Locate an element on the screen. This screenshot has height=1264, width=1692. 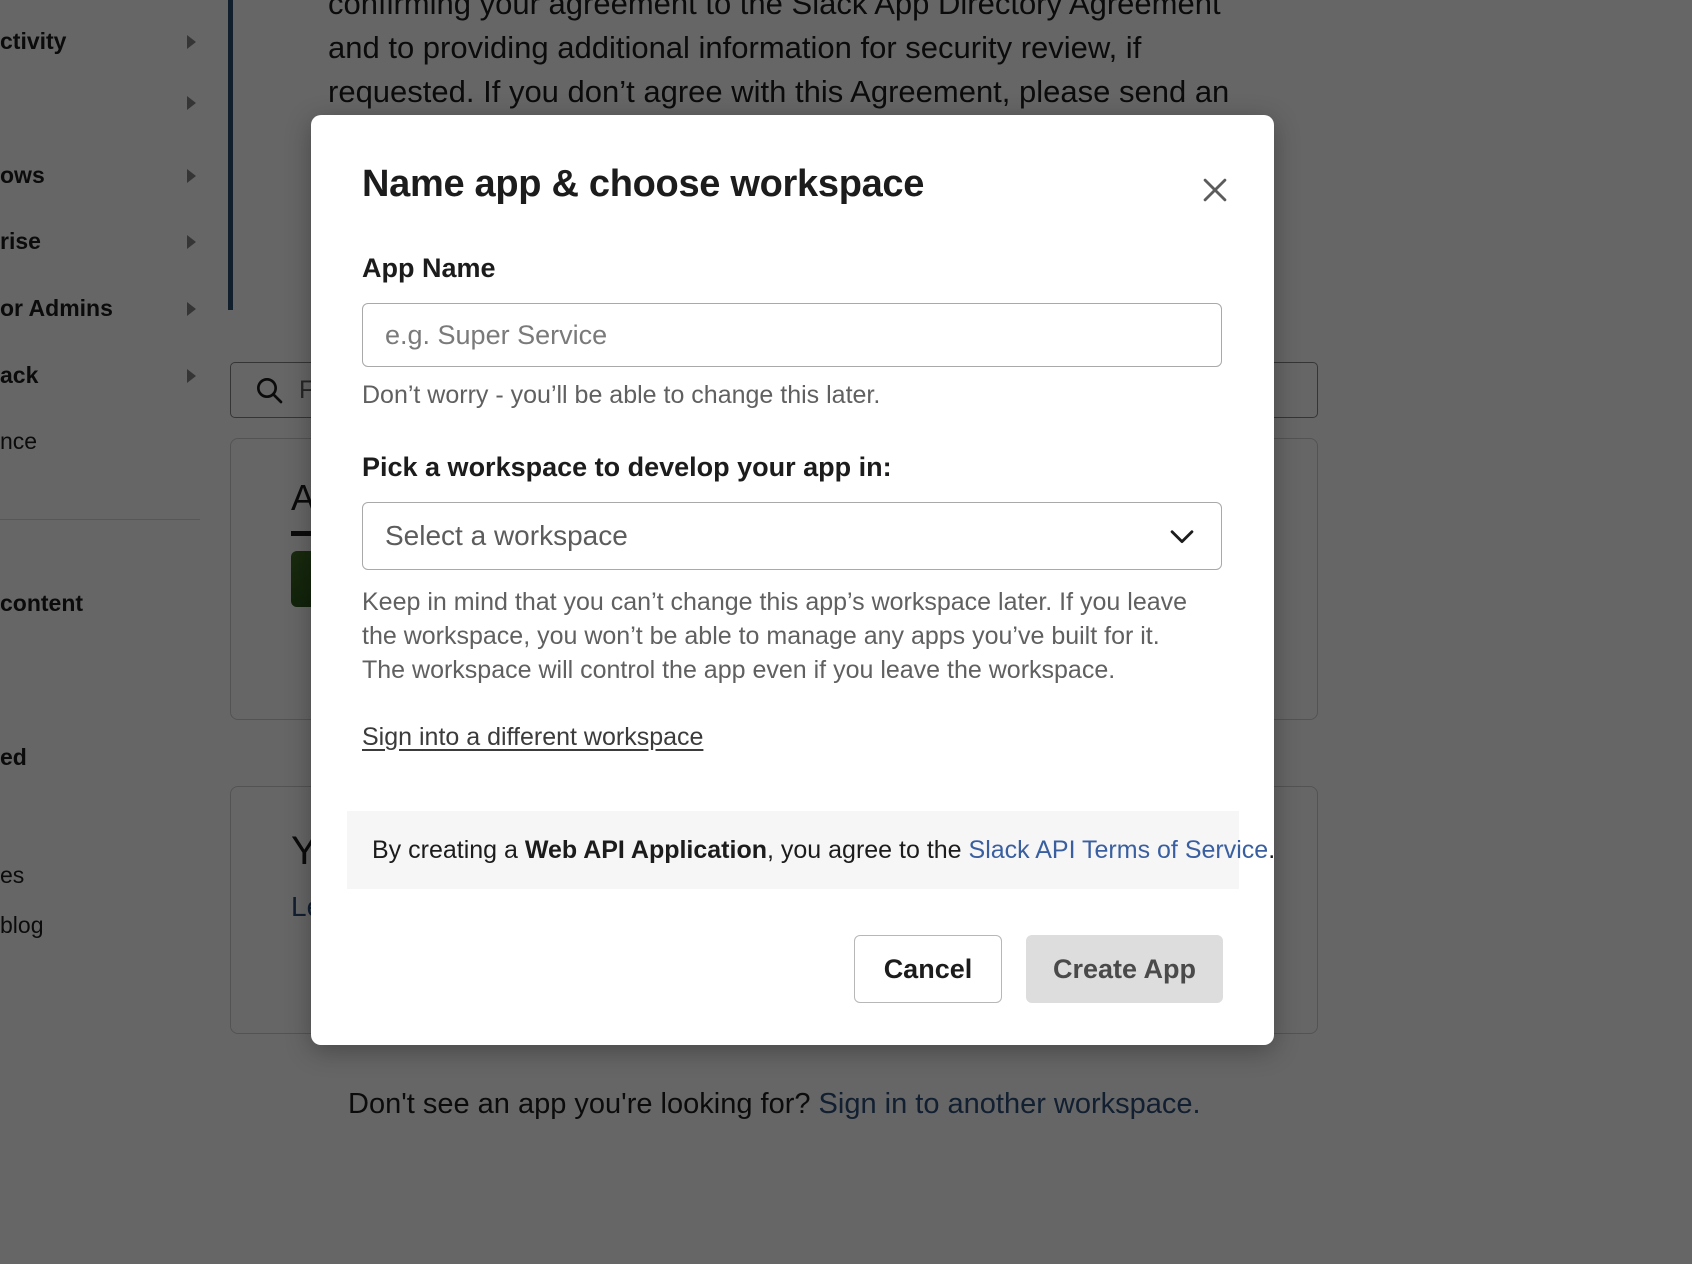
close-icon is located at coordinates (1215, 190).